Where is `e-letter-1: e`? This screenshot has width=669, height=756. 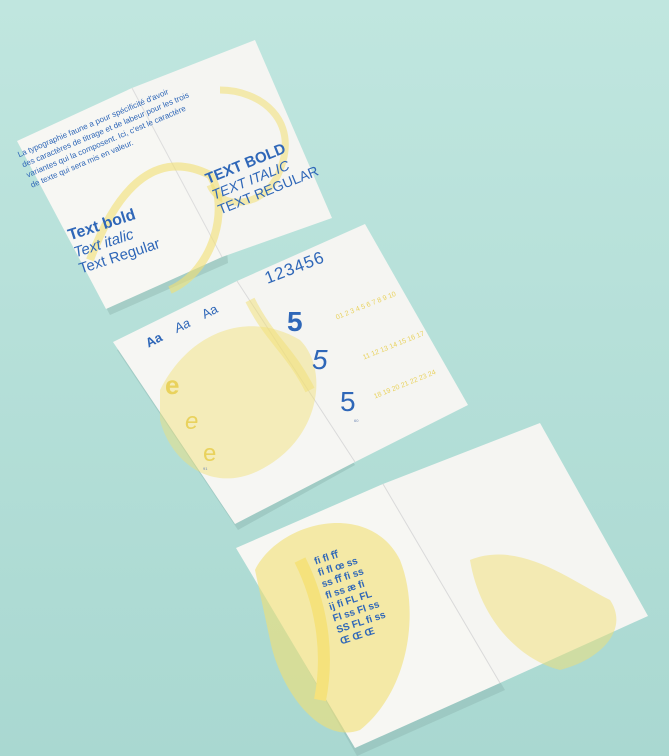
e-letter-1: e is located at coordinates (172, 385).